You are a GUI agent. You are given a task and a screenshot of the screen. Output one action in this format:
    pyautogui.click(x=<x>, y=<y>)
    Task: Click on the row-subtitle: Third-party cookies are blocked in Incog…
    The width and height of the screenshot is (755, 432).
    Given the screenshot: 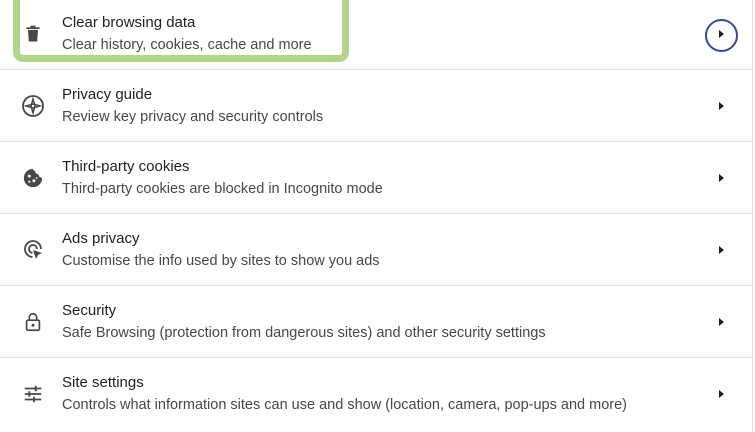 What is the action you would take?
    pyautogui.click(x=222, y=189)
    